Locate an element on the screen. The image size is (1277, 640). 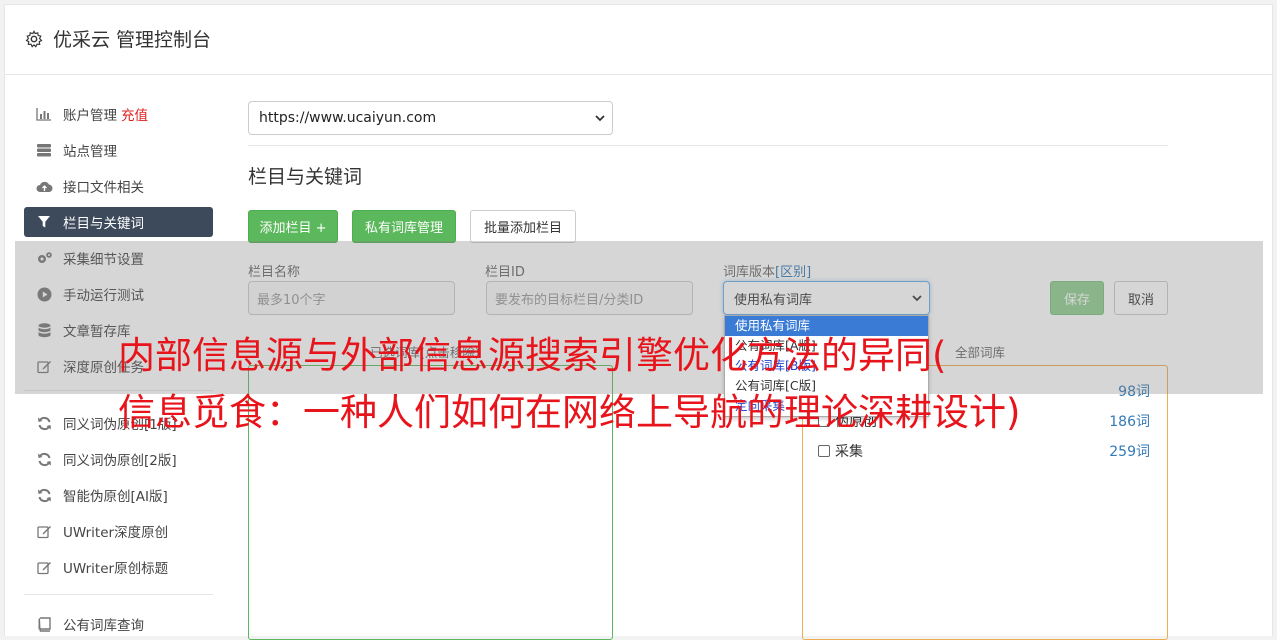
keyword-name: 采集 is located at coordinates (849, 452).